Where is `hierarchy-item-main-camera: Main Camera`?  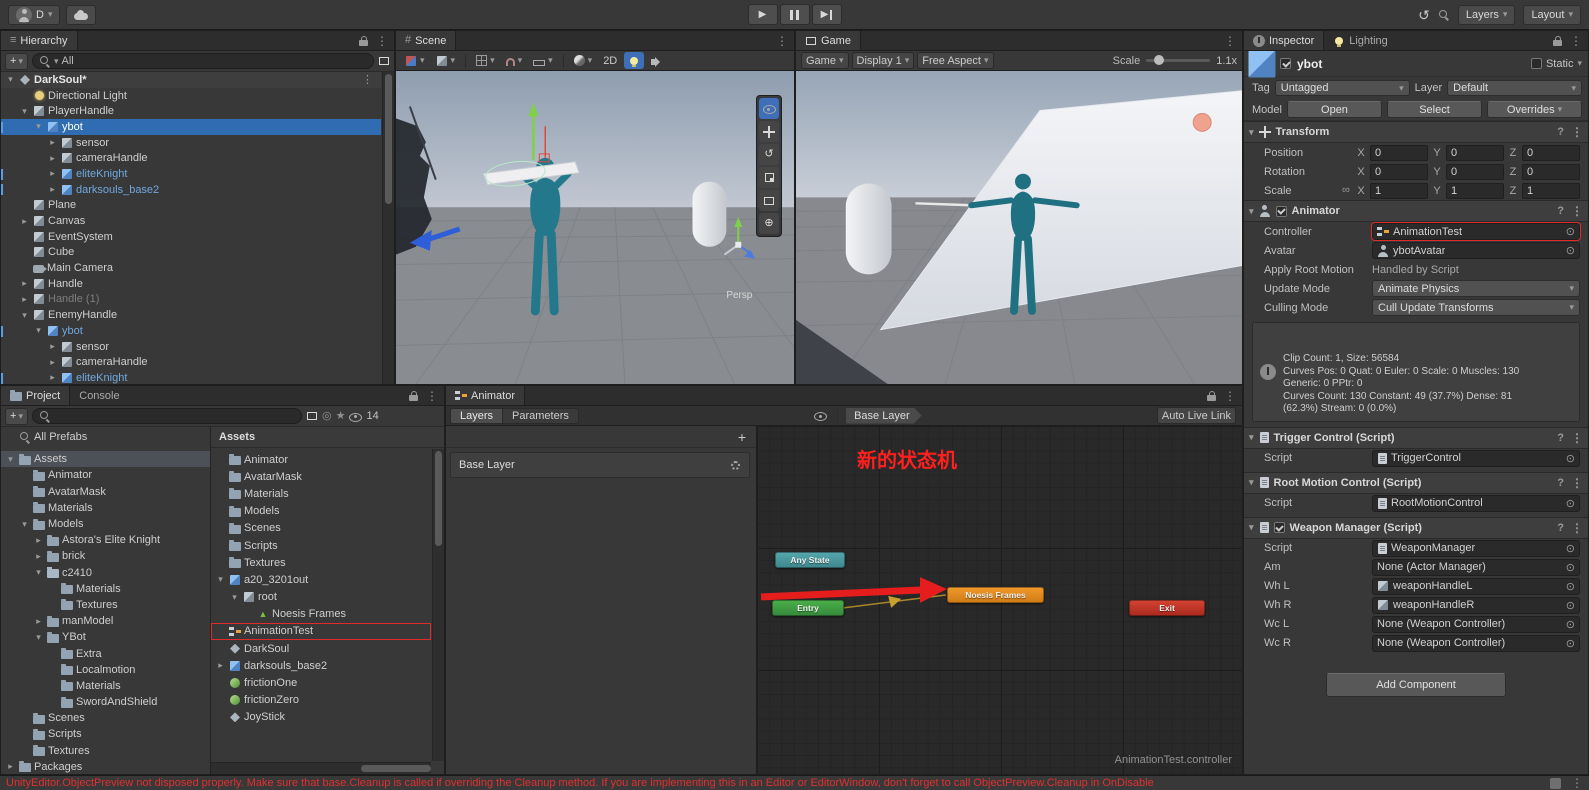
hierarchy-item-main-camera: Main Camera is located at coordinates (191, 268).